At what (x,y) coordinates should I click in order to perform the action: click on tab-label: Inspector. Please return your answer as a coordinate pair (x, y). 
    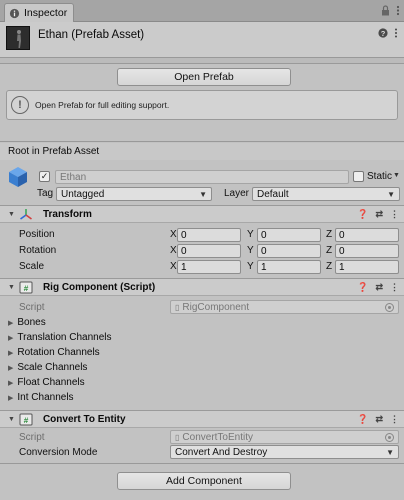
    Looking at the image, I should click on (46, 13).